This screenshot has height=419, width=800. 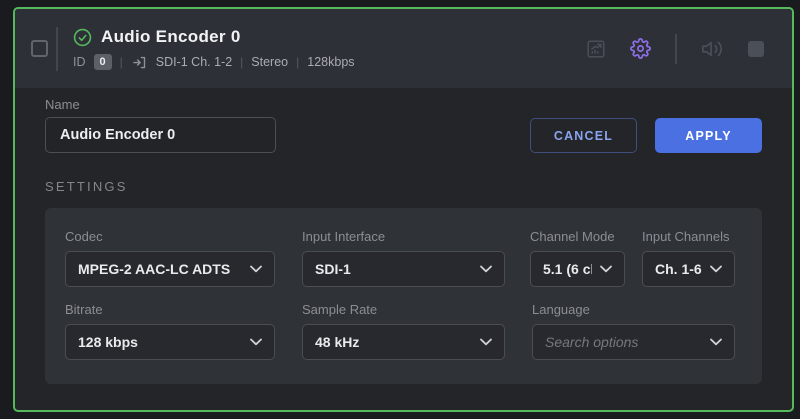 What do you see at coordinates (337, 342) in the screenshot?
I see `sample-rate-value: 48 kHz` at bounding box center [337, 342].